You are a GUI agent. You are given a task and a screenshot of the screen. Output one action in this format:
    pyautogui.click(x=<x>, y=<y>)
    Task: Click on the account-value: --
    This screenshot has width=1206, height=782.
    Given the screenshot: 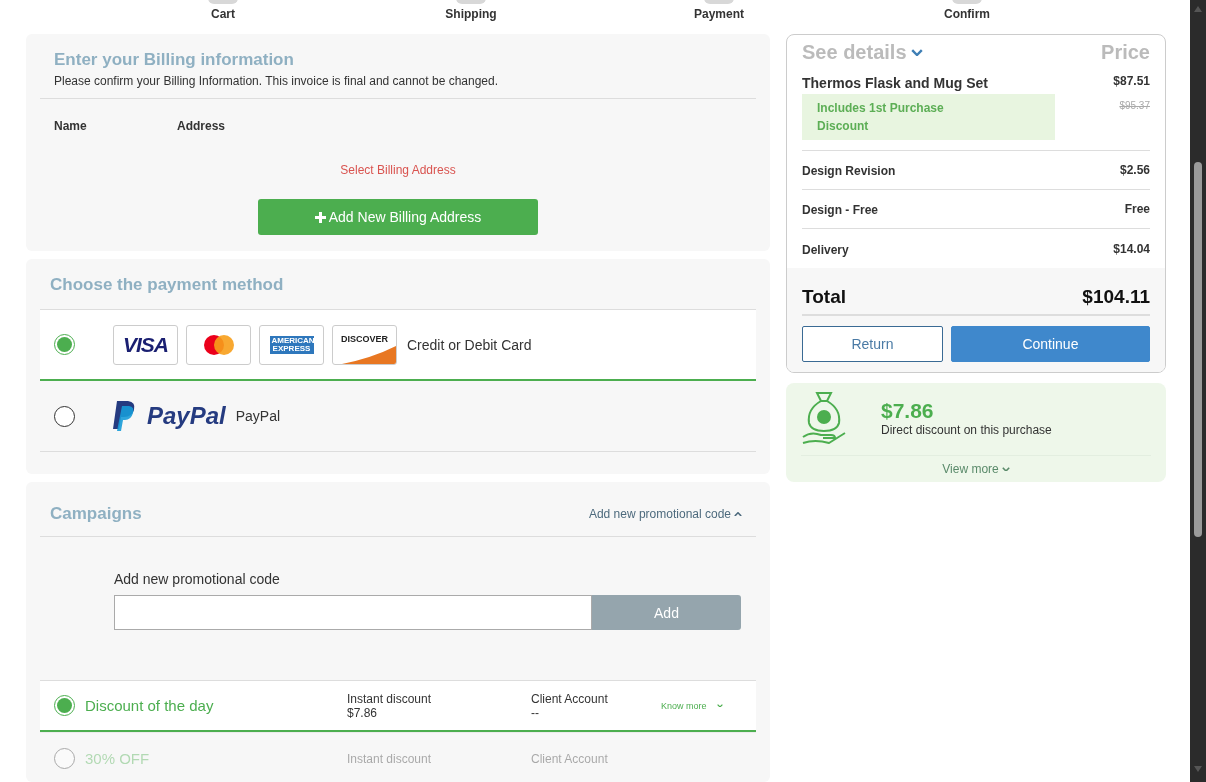 What is the action you would take?
    pyautogui.click(x=535, y=712)
    